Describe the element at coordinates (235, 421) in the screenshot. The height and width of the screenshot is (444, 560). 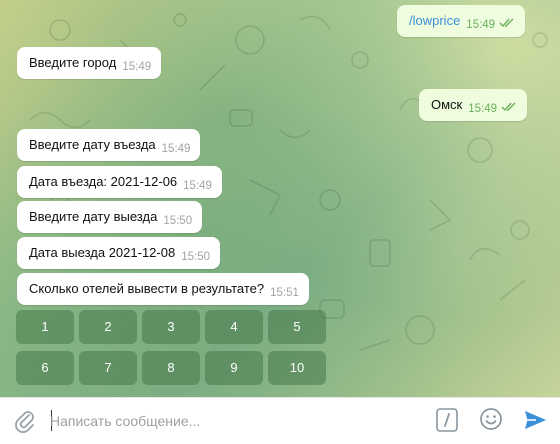
I see `message-input` at that location.